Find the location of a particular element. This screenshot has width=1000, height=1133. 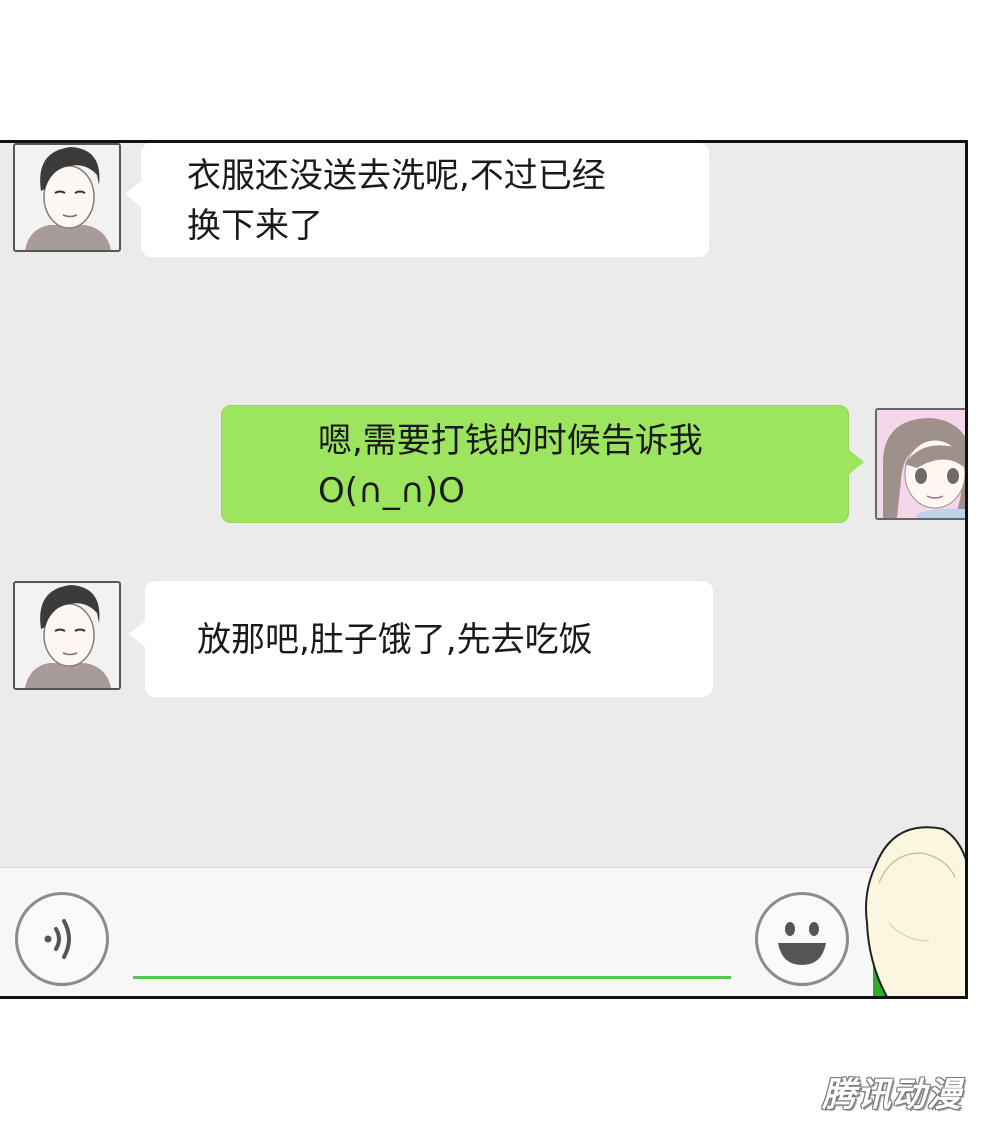

message-input-bar is located at coordinates (482, 931).